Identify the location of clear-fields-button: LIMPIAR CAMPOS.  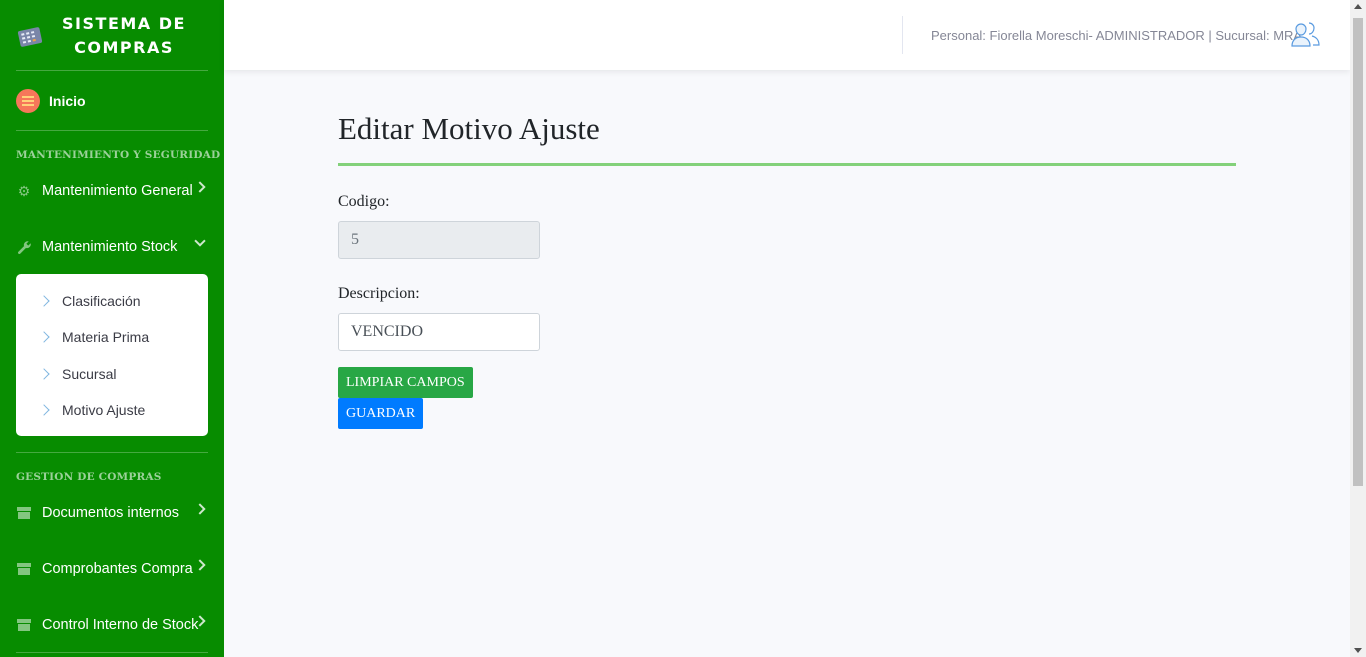
(405, 382).